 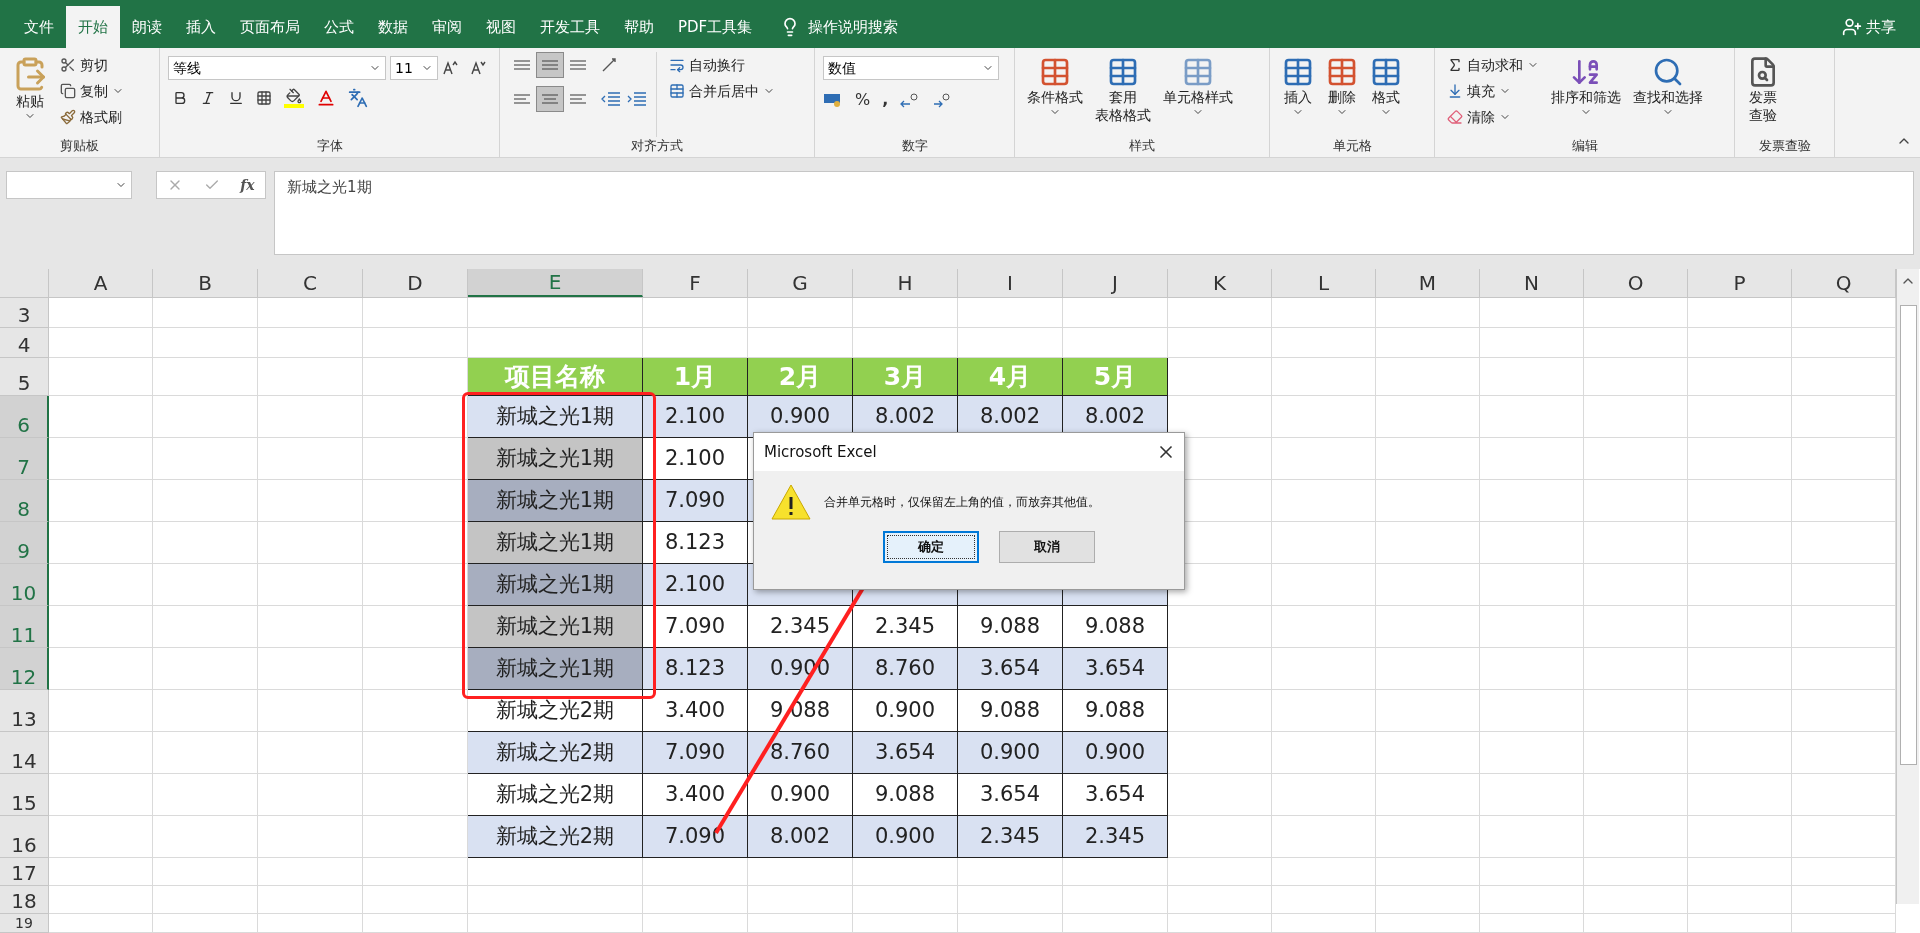 What do you see at coordinates (1198, 94) in the screenshot?
I see `cell-styles-button: 单元格样式` at bounding box center [1198, 94].